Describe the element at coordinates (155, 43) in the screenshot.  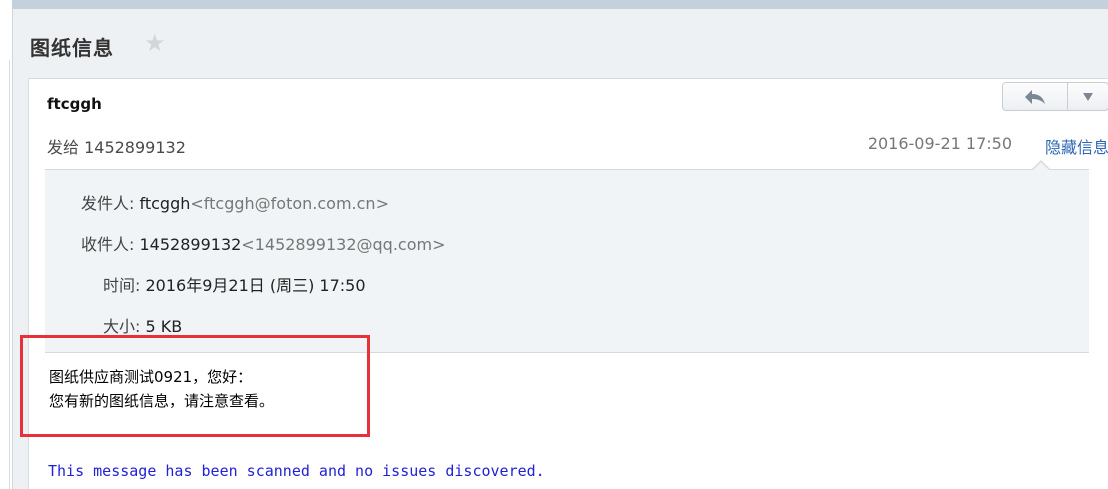
I see `star-icon: ★` at that location.